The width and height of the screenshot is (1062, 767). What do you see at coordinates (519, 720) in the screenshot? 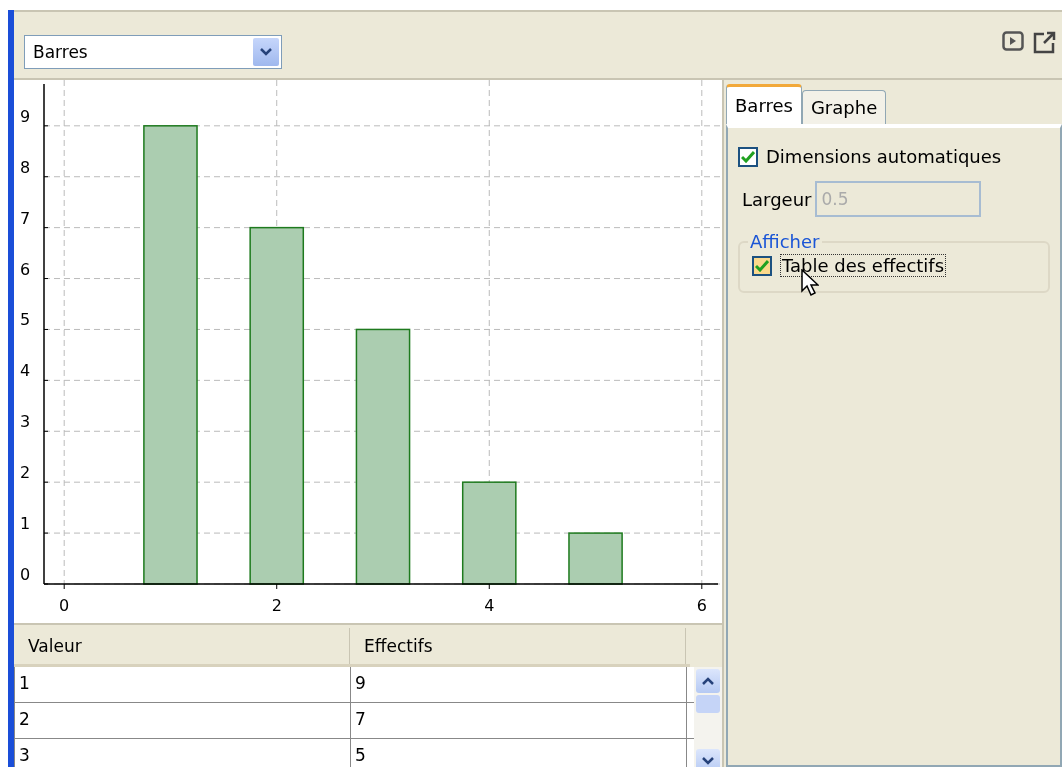
I see `table-cell: 7` at bounding box center [519, 720].